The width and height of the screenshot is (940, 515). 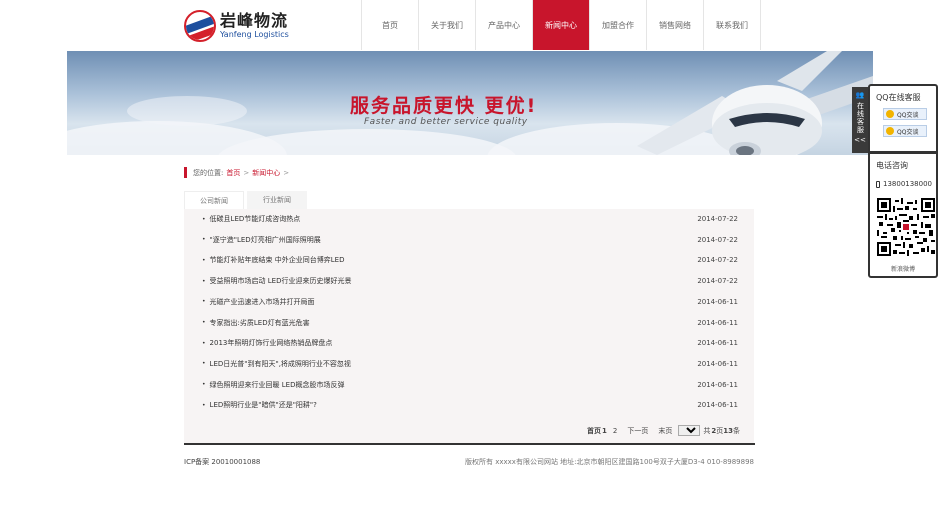 What do you see at coordinates (185, 172) in the screenshot?
I see `breadcrumb-marker` at bounding box center [185, 172].